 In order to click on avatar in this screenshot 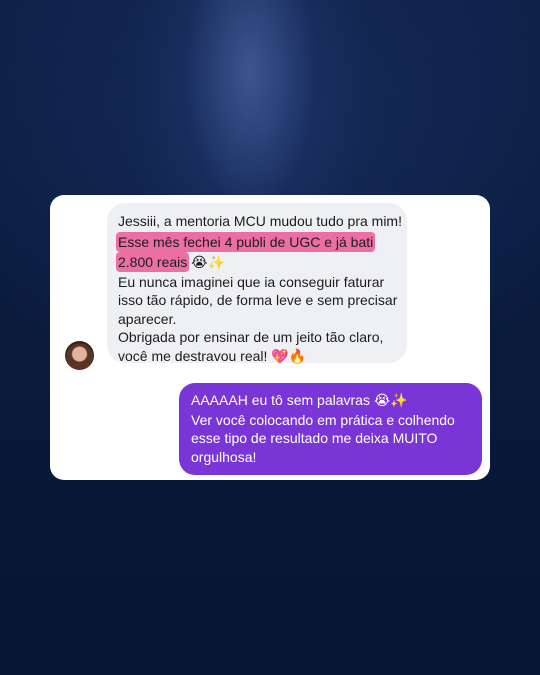, I will do `click(79, 355)`.